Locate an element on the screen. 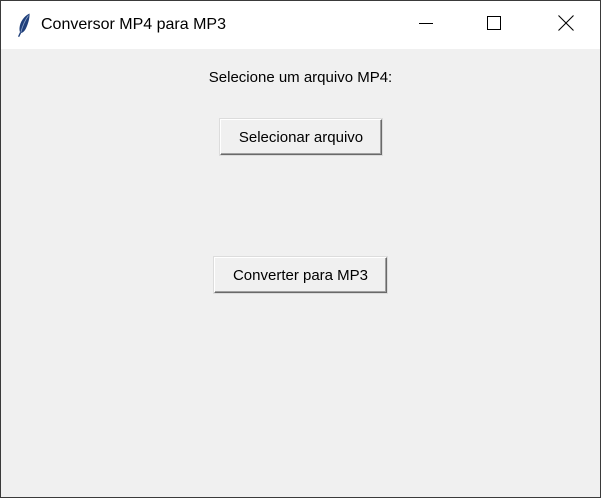  title-bar: Conversor MP4 para MP3 is located at coordinates (300, 25).